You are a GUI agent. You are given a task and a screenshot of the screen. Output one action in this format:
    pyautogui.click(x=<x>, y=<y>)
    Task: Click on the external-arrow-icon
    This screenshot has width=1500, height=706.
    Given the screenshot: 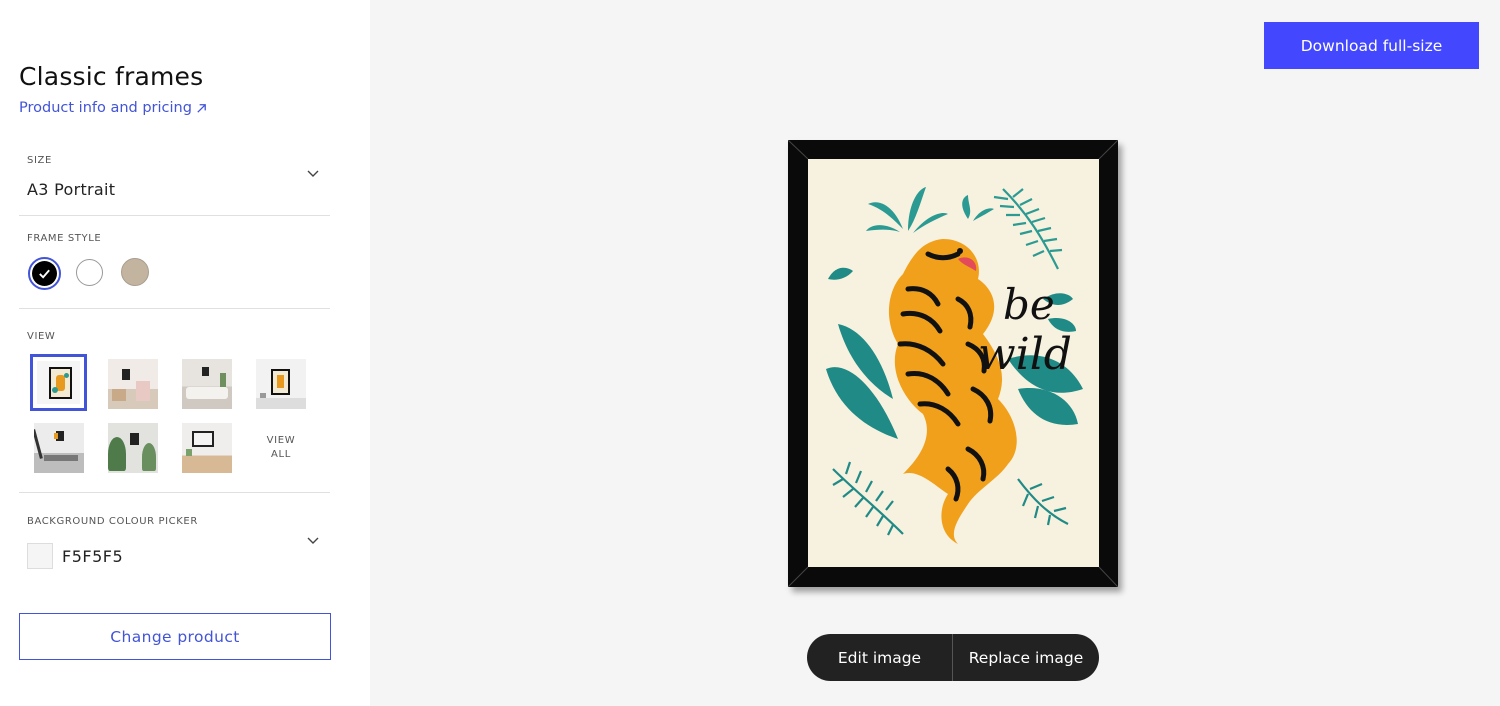 What is the action you would take?
    pyautogui.click(x=201, y=108)
    